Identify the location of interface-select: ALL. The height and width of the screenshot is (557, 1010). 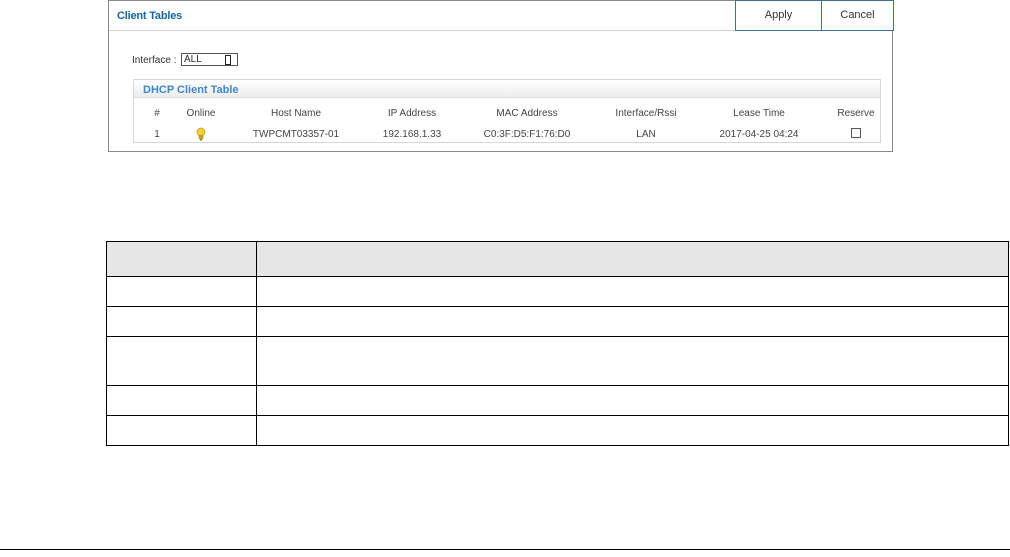
(209, 59).